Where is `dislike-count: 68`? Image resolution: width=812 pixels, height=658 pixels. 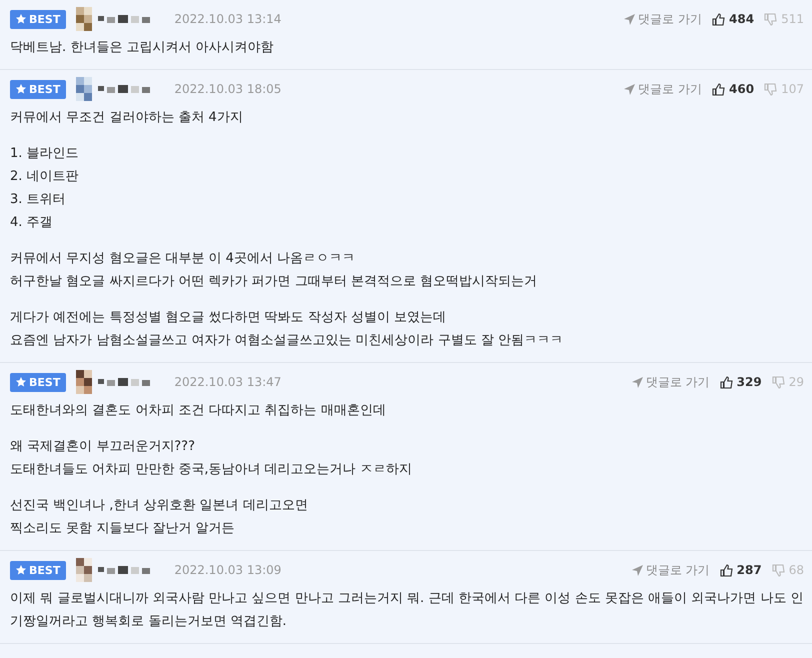 dislike-count: 68 is located at coordinates (796, 570).